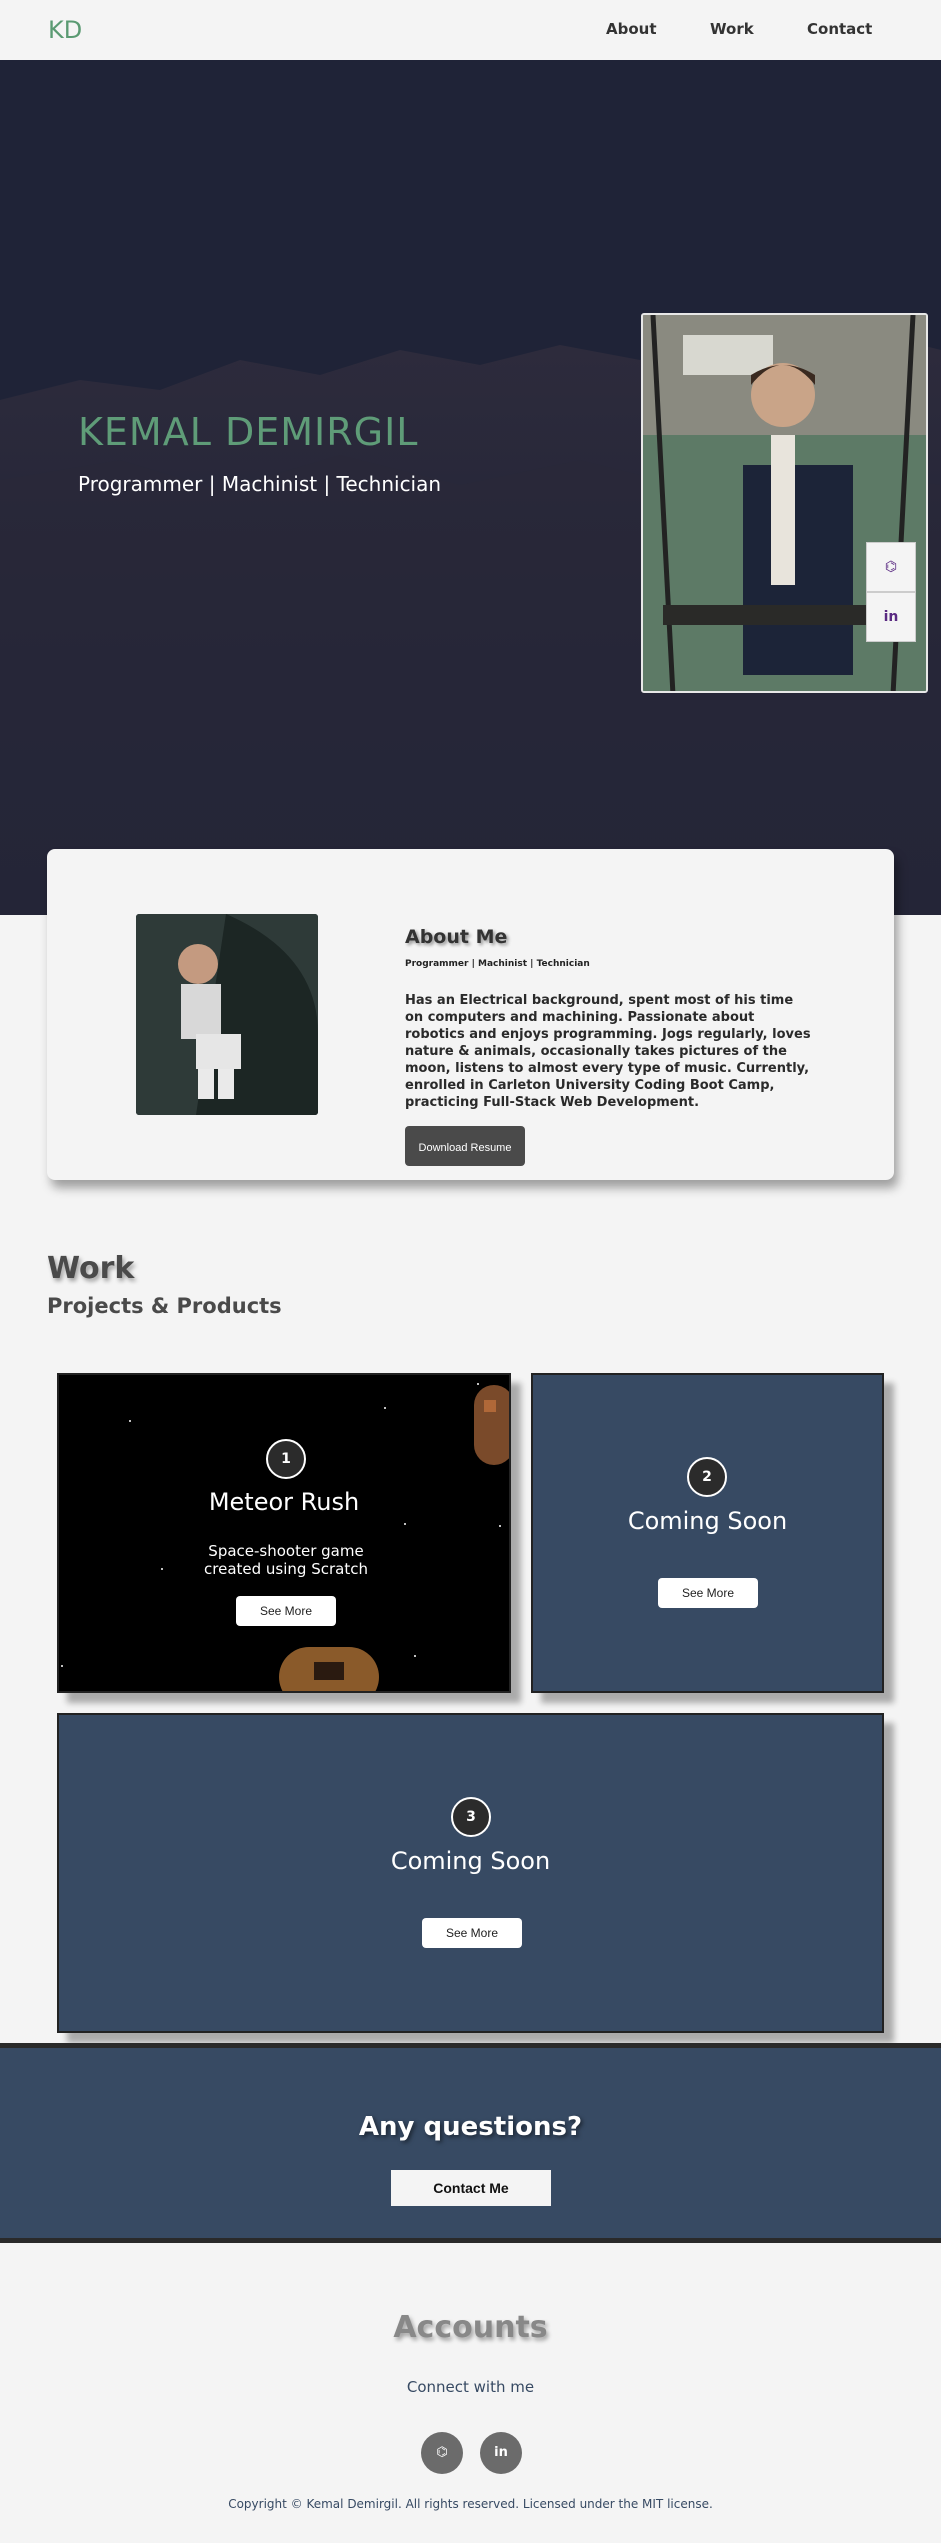  Describe the element at coordinates (707, 1477) in the screenshot. I see `project-number-2: 2` at that location.